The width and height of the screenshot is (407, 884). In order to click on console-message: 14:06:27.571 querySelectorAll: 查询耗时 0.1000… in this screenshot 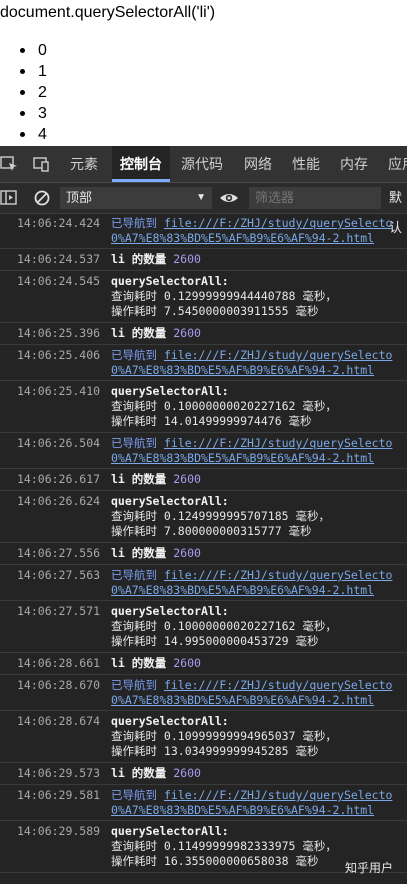, I will do `click(203, 627)`.